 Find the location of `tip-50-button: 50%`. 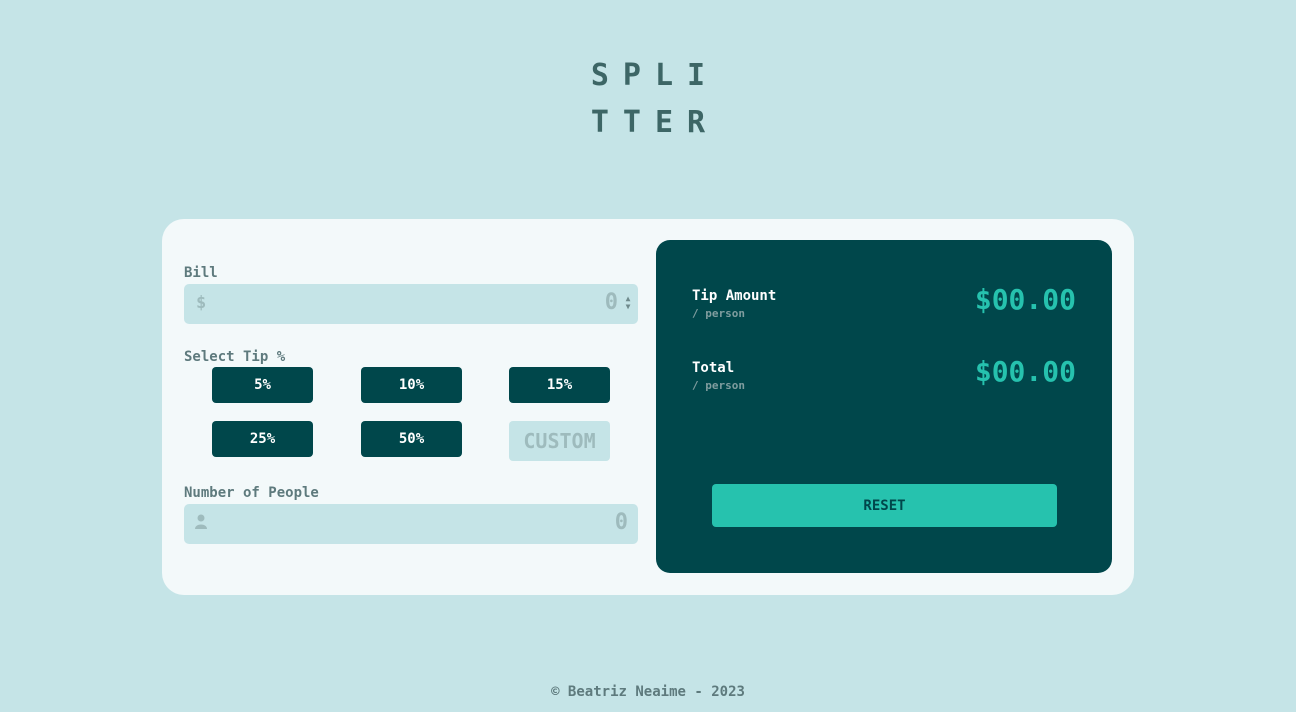

tip-50-button: 50% is located at coordinates (411, 439).